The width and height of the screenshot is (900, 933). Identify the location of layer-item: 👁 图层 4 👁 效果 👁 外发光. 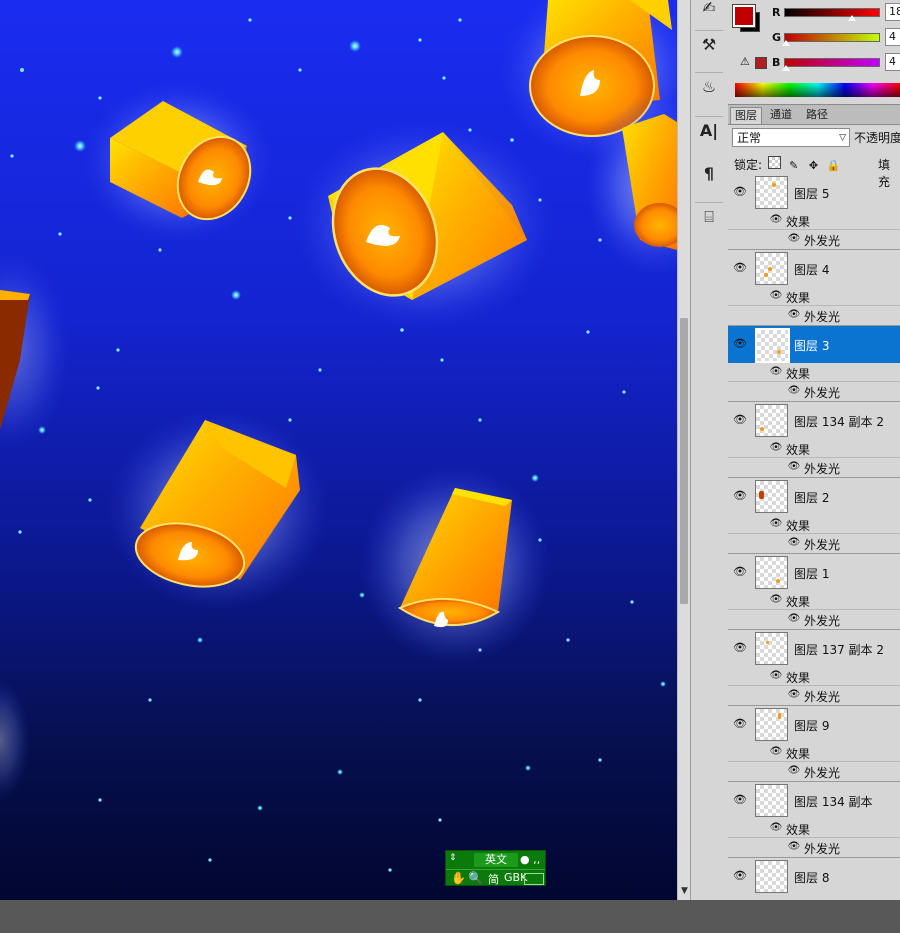
(814, 288).